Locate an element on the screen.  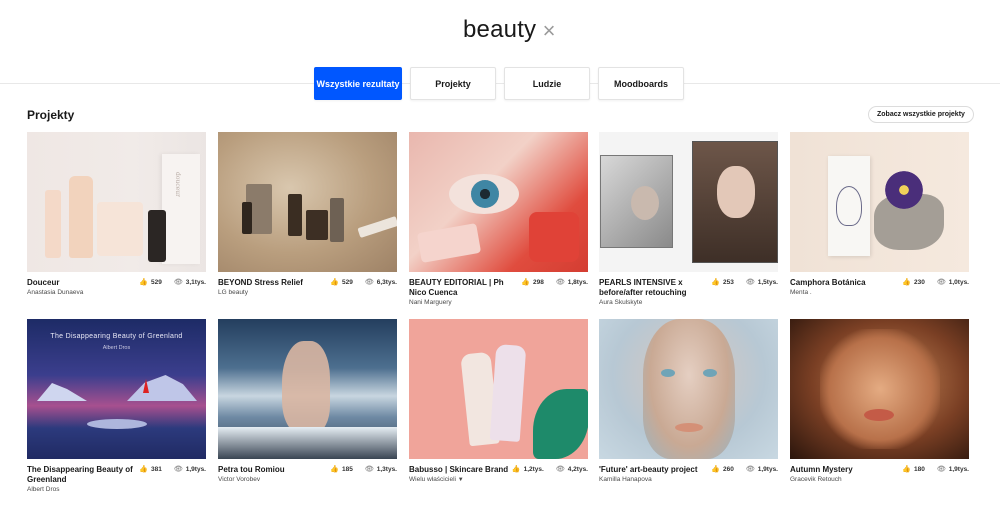
project-stats: 👍 529 👁 6,3tys. is located at coordinates (363, 282).